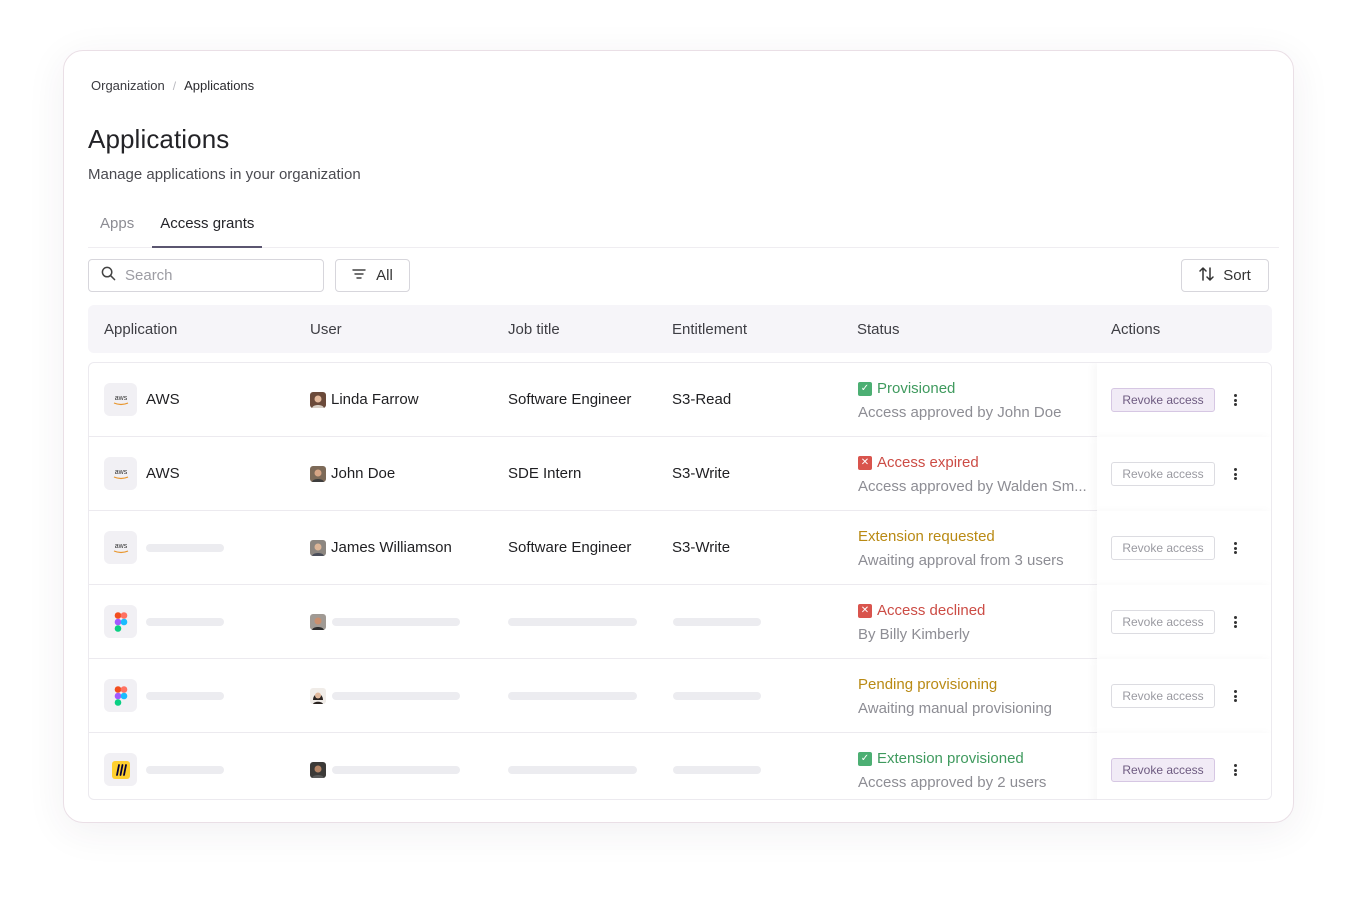 The height and width of the screenshot is (899, 1357). I want to click on filter-label: All, so click(384, 275).